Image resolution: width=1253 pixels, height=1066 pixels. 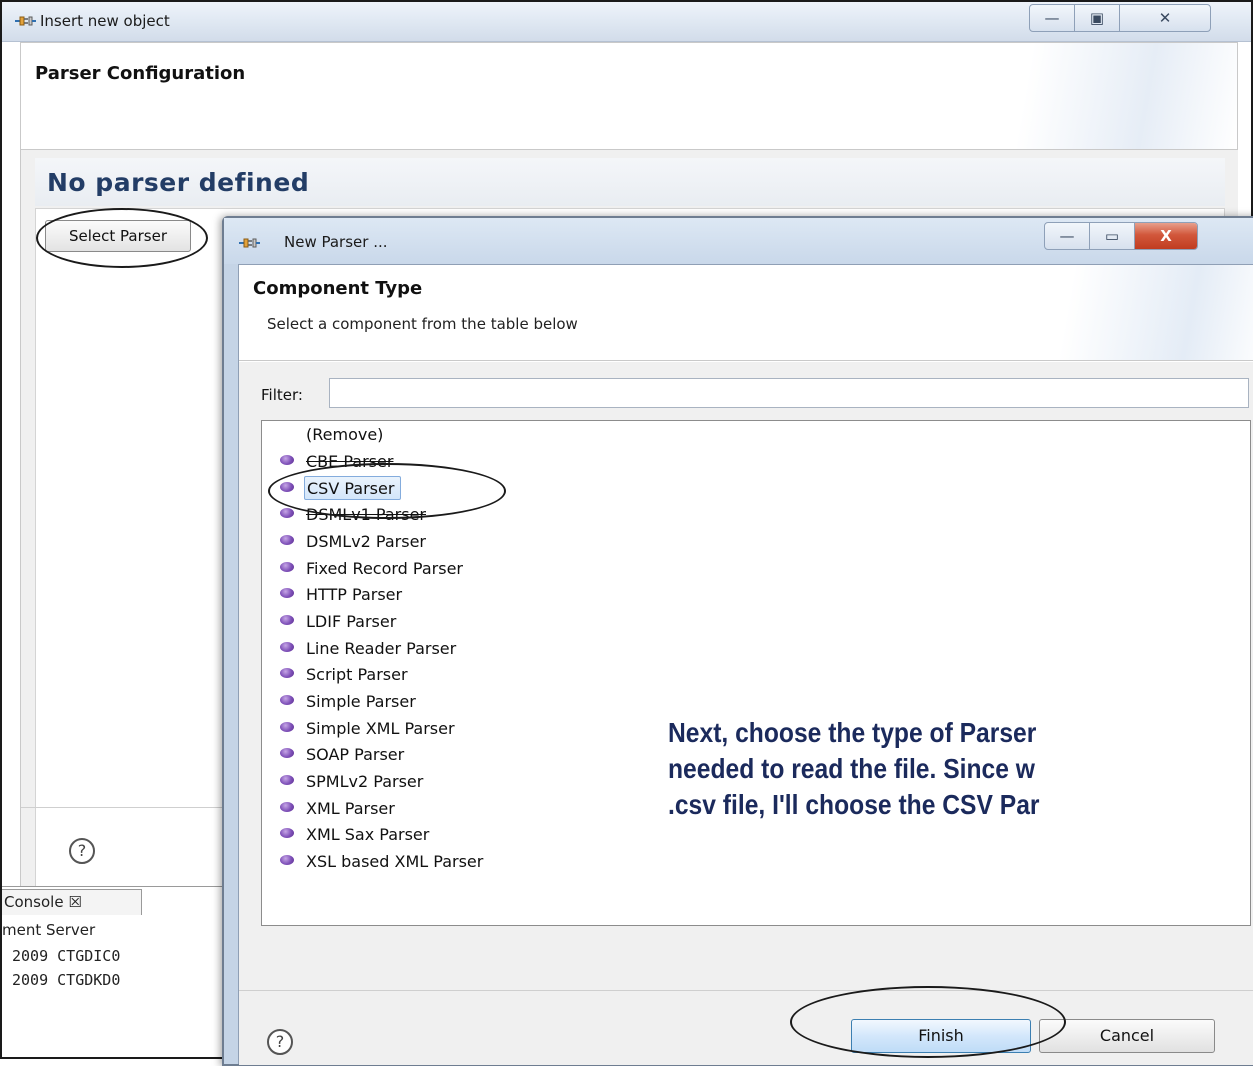 What do you see at coordinates (49, 930) in the screenshot?
I see `console-server-label: ment Server` at bounding box center [49, 930].